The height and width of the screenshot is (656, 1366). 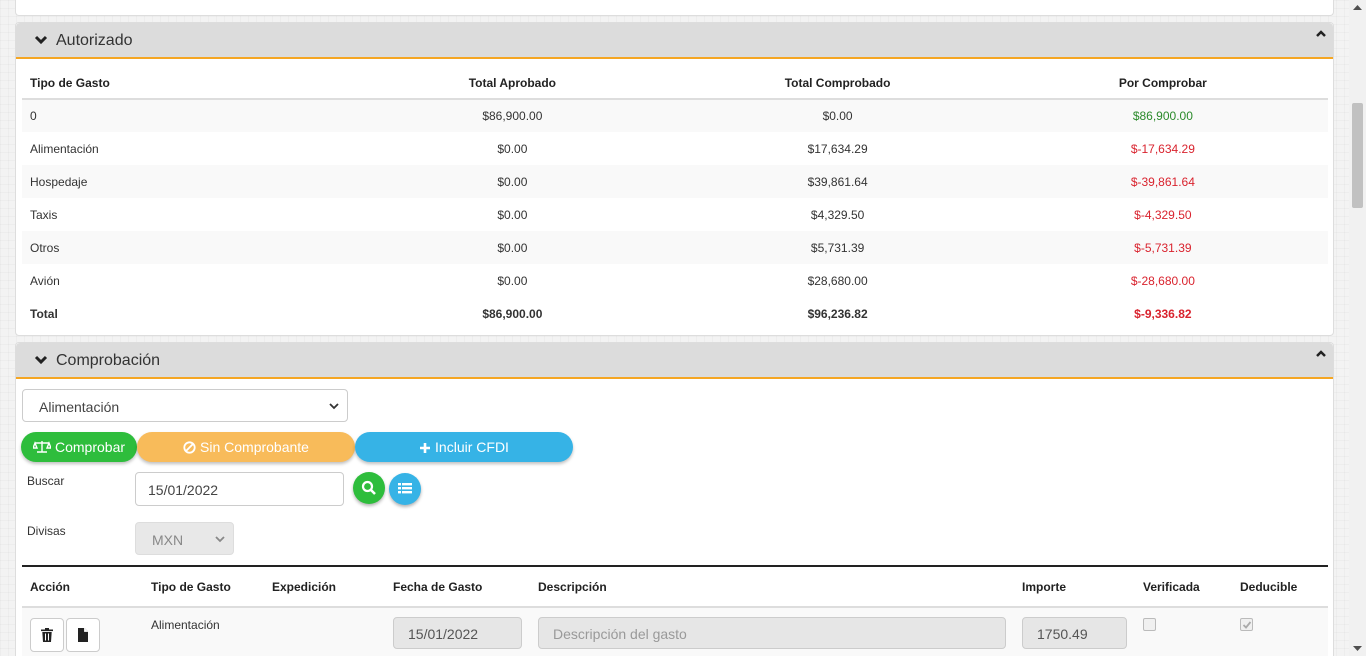 What do you see at coordinates (837, 83) in the screenshot?
I see `header-total-comprobado: Total Comprobado` at bounding box center [837, 83].